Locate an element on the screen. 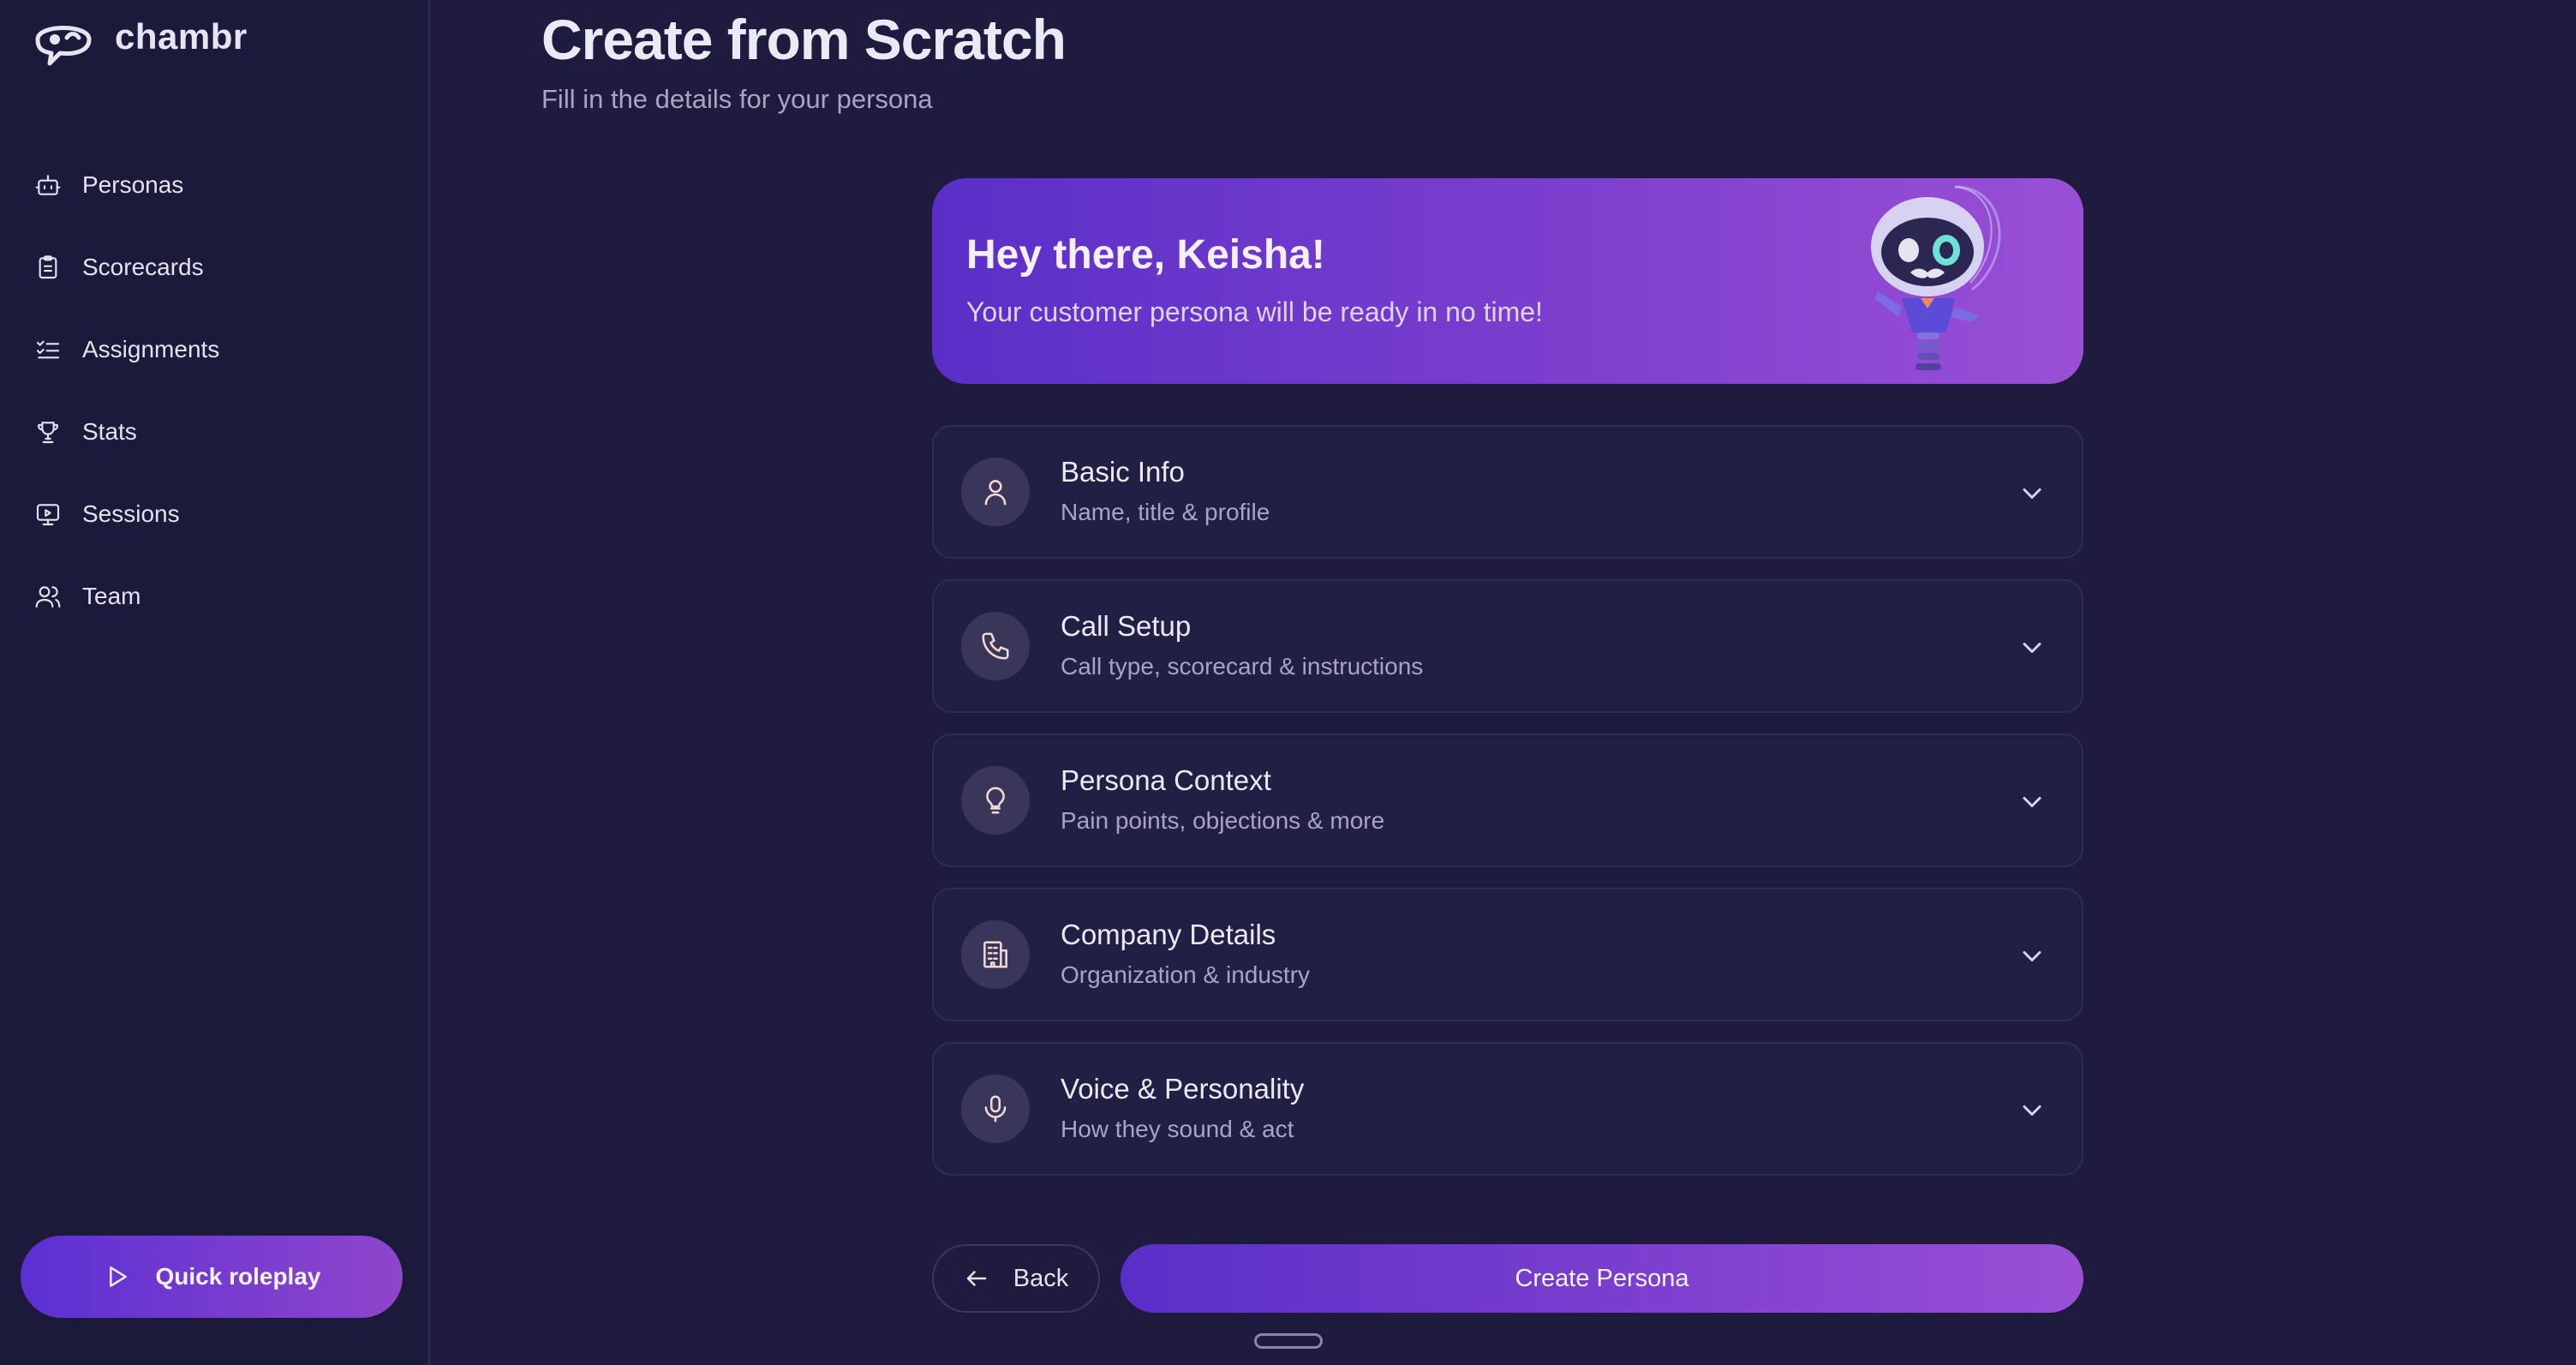  back-button: Back is located at coordinates (1016, 1278).